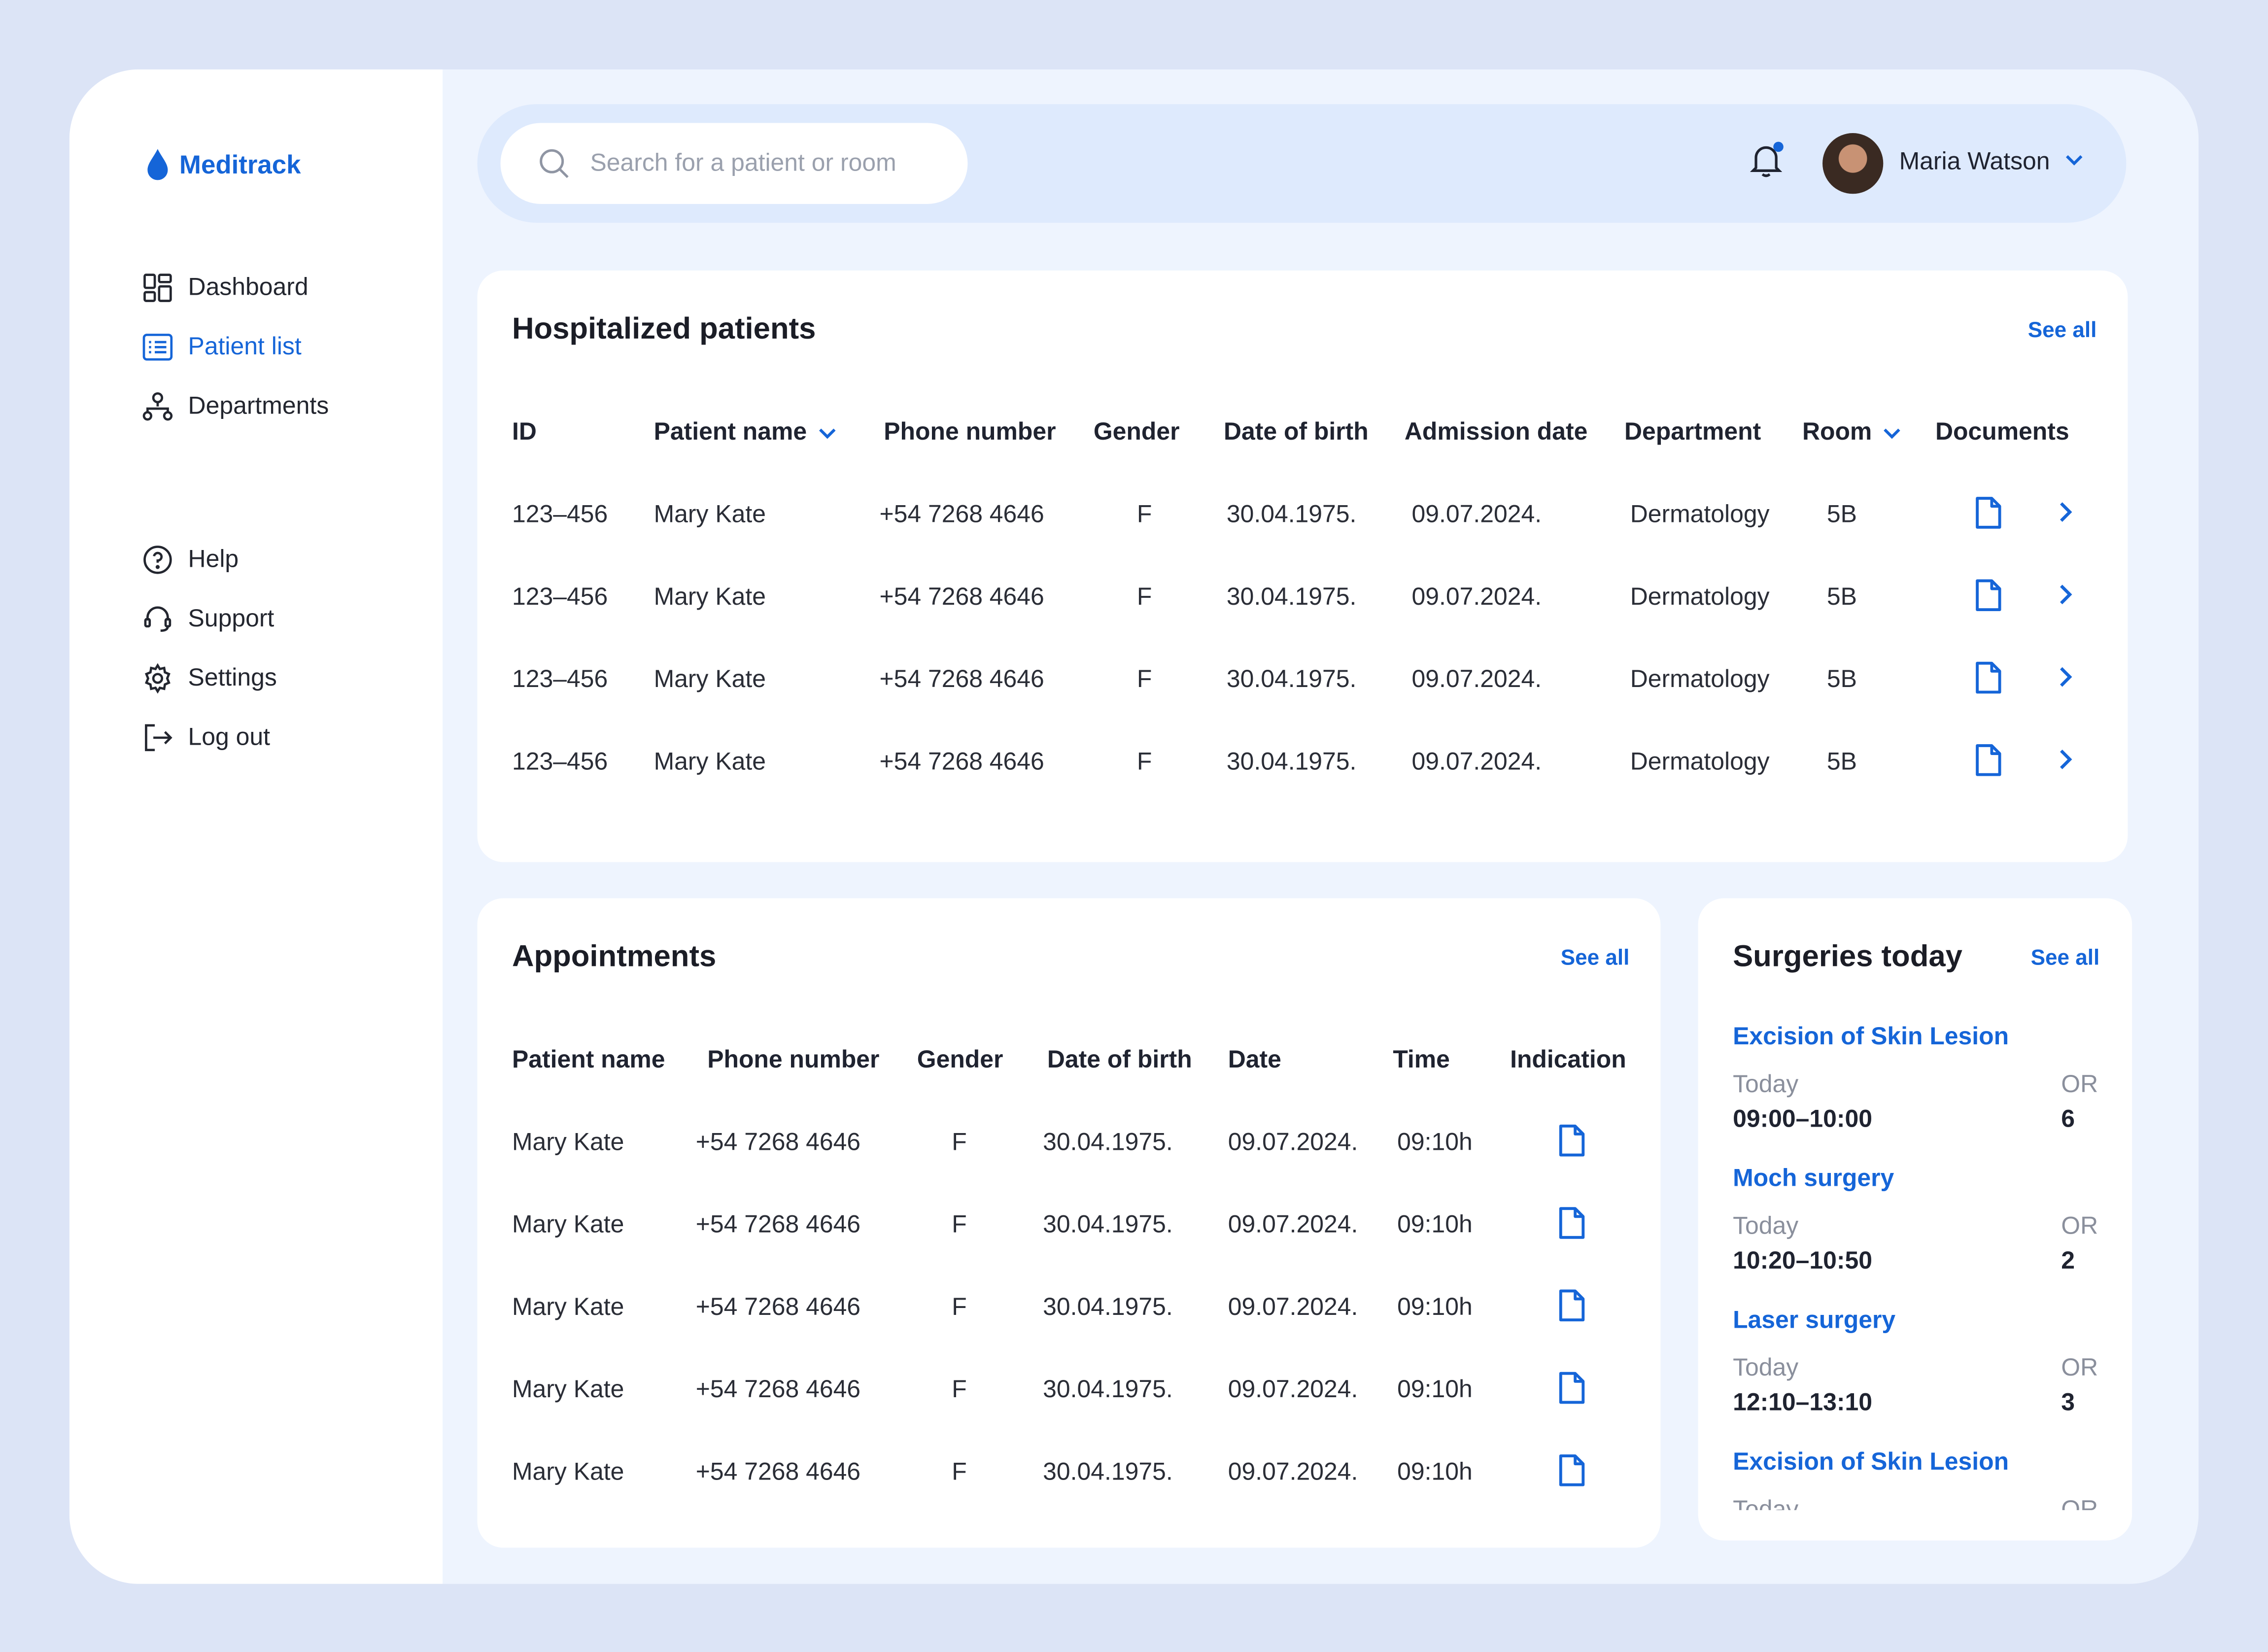 This screenshot has height=1652, width=2268. I want to click on column-header-label: Patient name, so click(589, 1059).